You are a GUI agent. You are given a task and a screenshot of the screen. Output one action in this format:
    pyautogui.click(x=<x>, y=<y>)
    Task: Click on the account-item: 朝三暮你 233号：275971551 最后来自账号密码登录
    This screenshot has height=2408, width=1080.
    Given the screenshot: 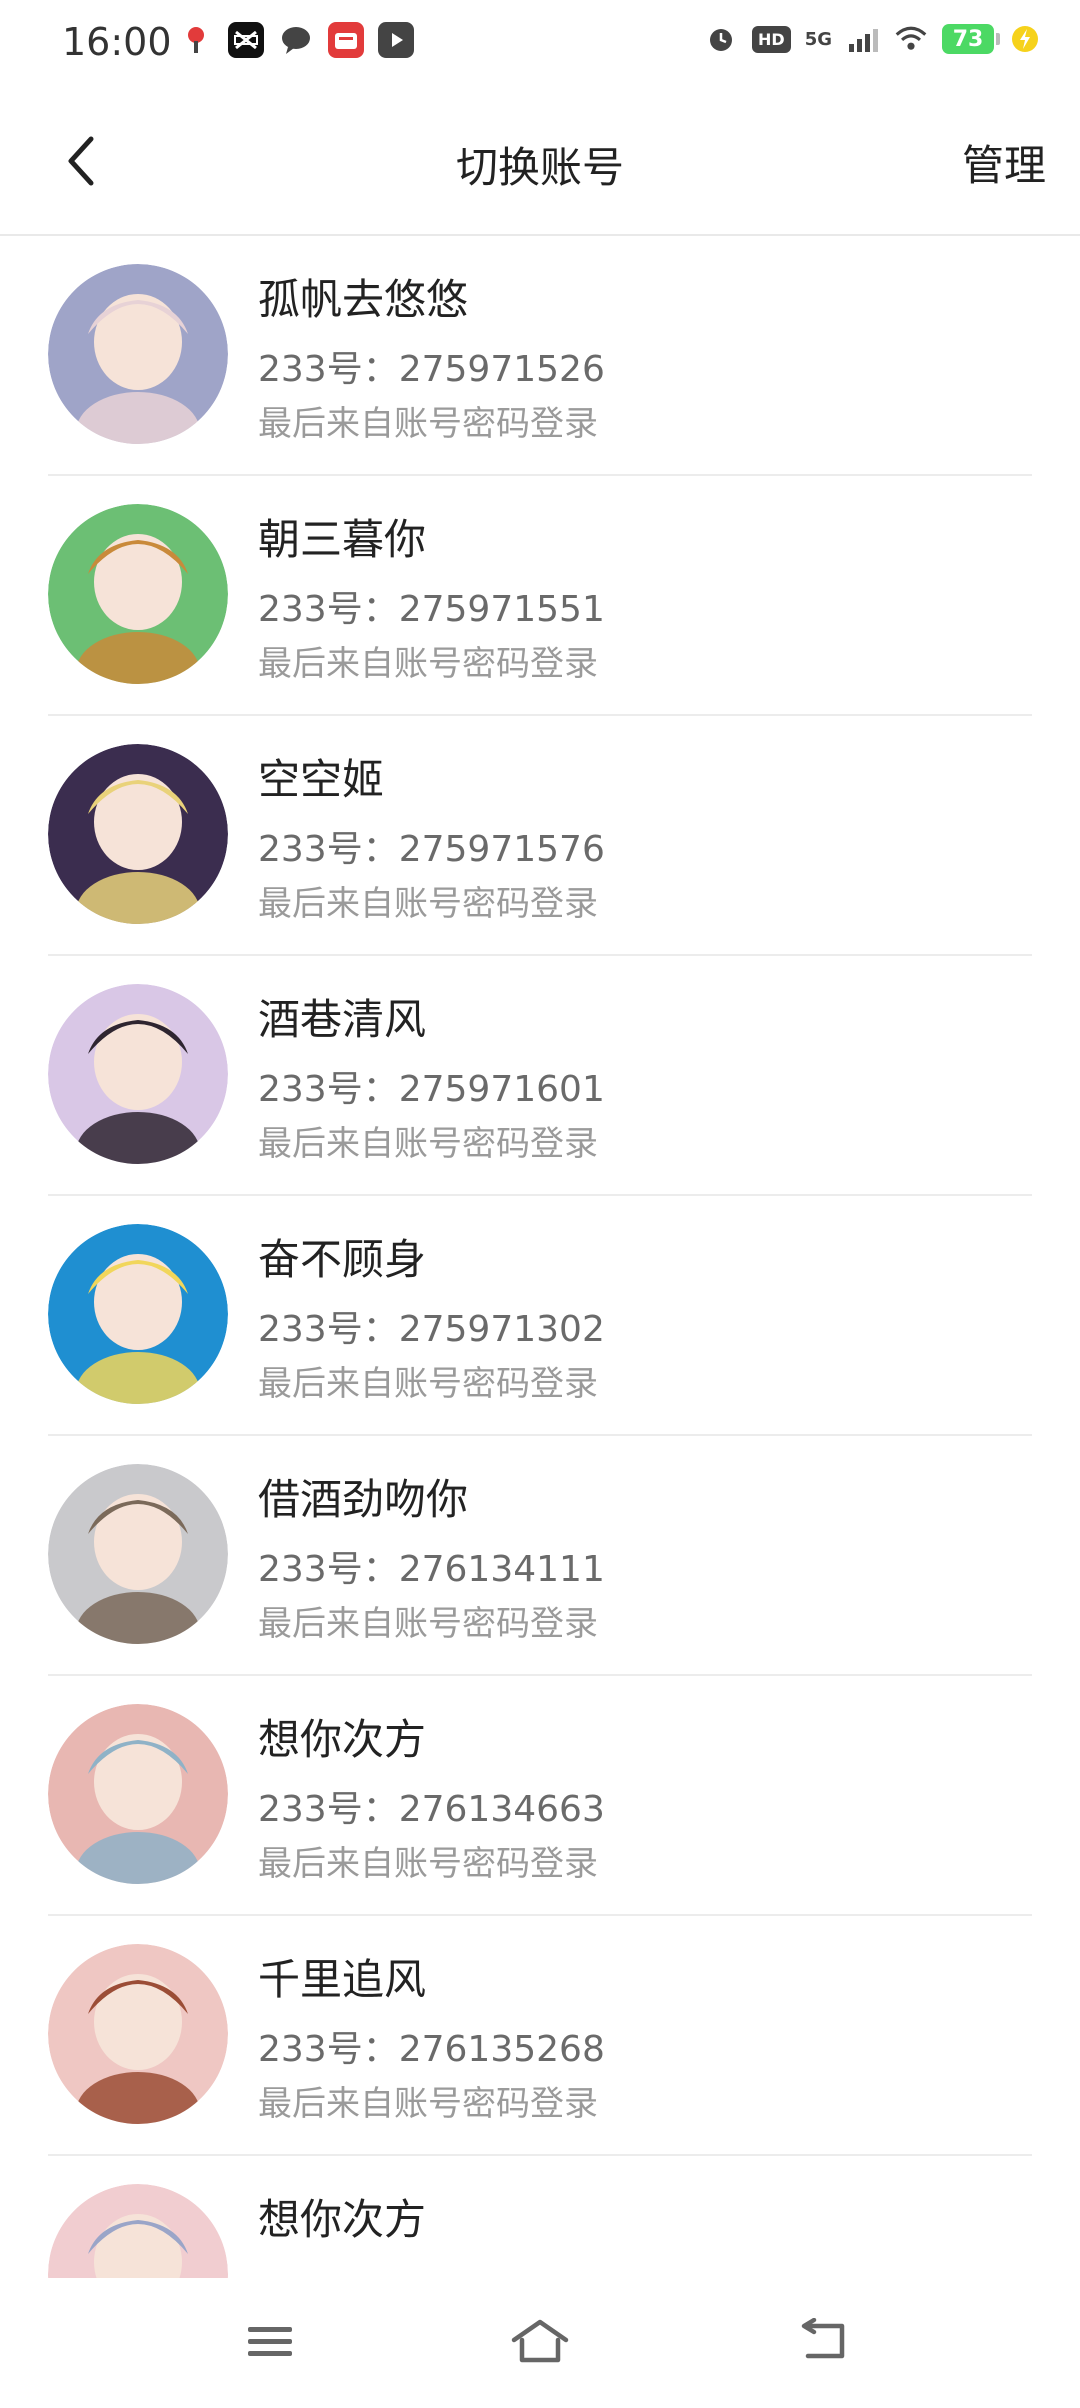 What is the action you would take?
    pyautogui.click(x=540, y=596)
    